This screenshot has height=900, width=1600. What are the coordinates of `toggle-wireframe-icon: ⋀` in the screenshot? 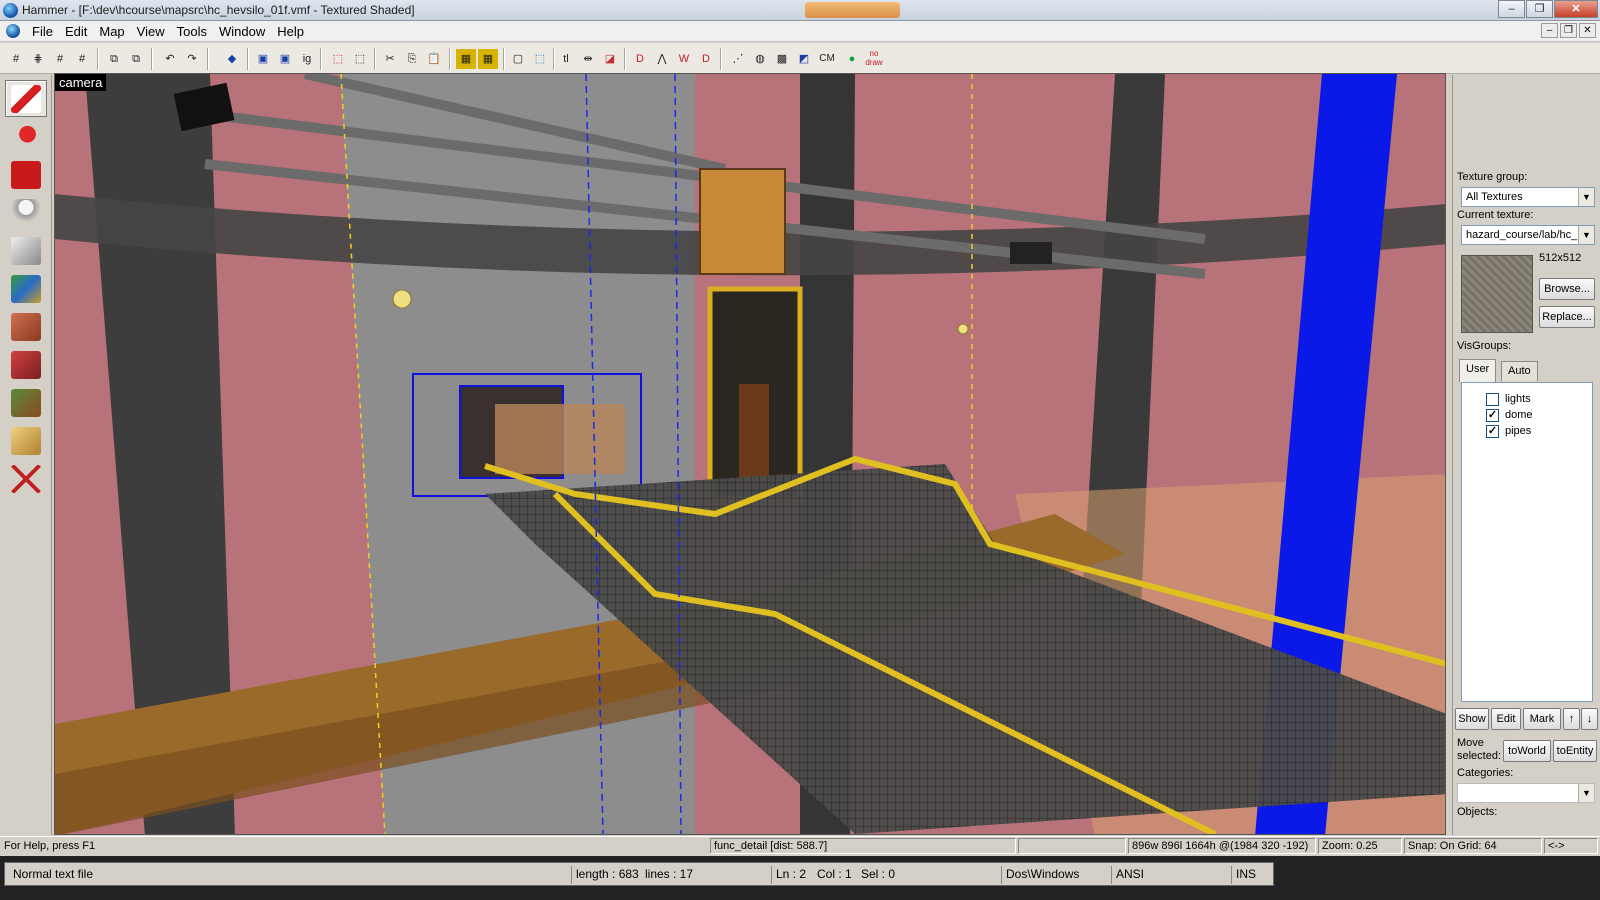 It's located at (662, 59).